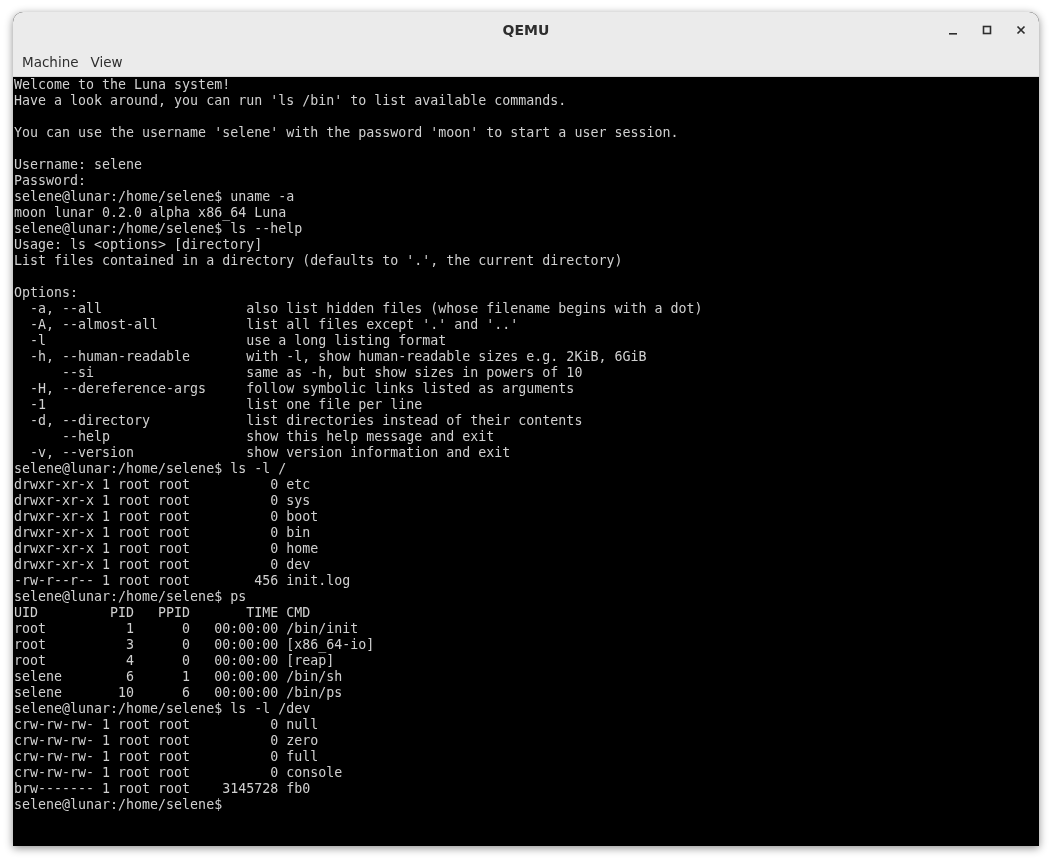  Describe the element at coordinates (166, 549) in the screenshot. I see `console-line: drwxr-xr-x 1 root root 0 home` at that location.